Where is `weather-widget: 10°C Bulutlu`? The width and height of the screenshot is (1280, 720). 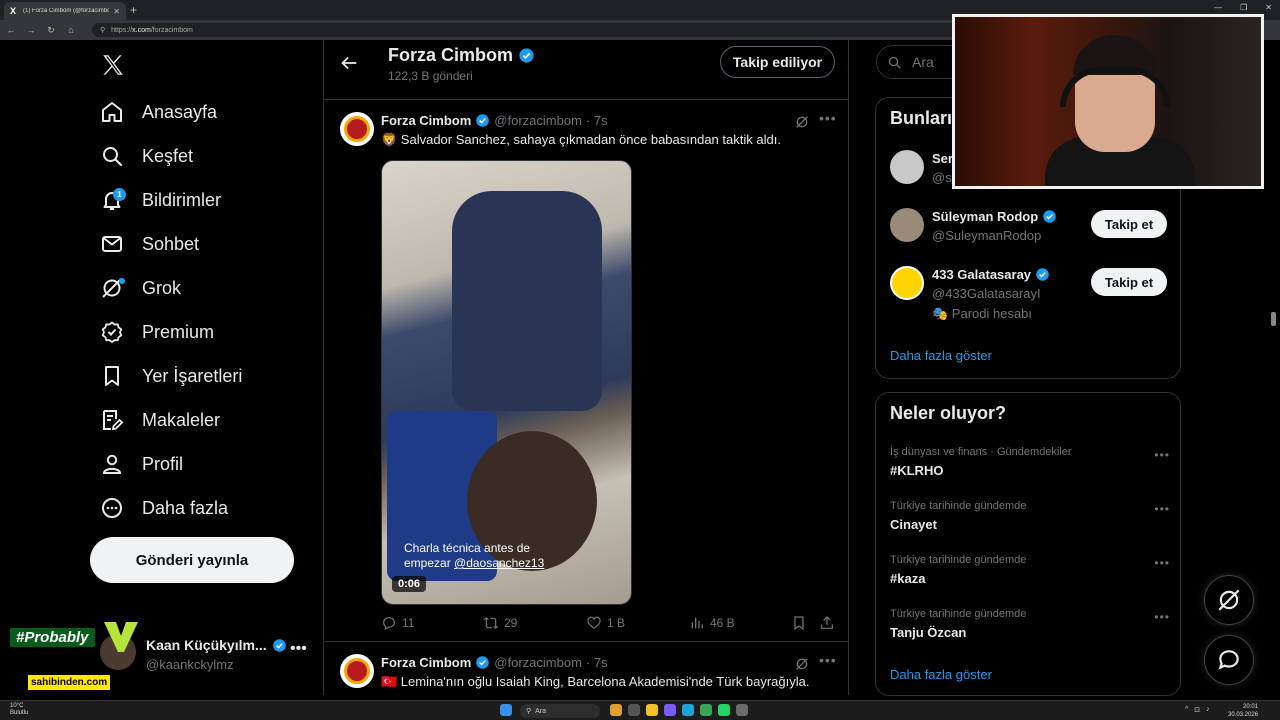 weather-widget: 10°C Bulutlu is located at coordinates (19, 710).